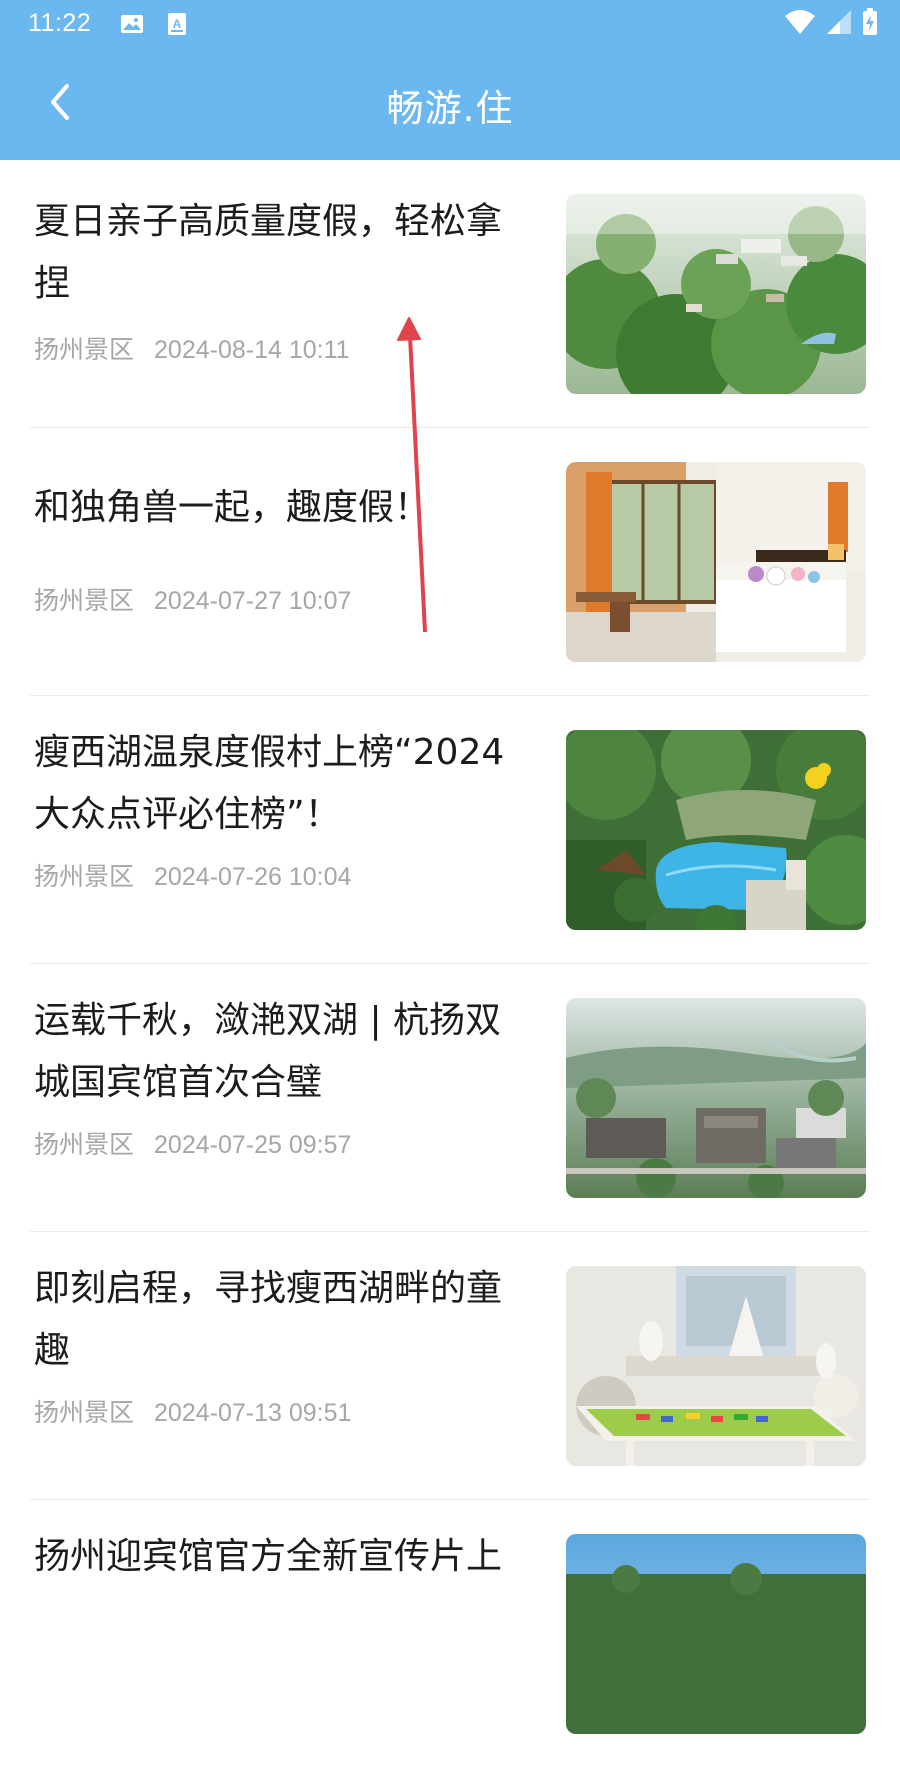  I want to click on article-date: 2024-07-25 09:57, so click(253, 1145).